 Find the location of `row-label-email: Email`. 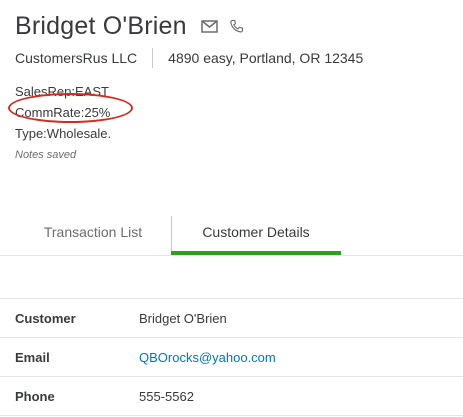

row-label-email: Email is located at coordinates (32, 357).